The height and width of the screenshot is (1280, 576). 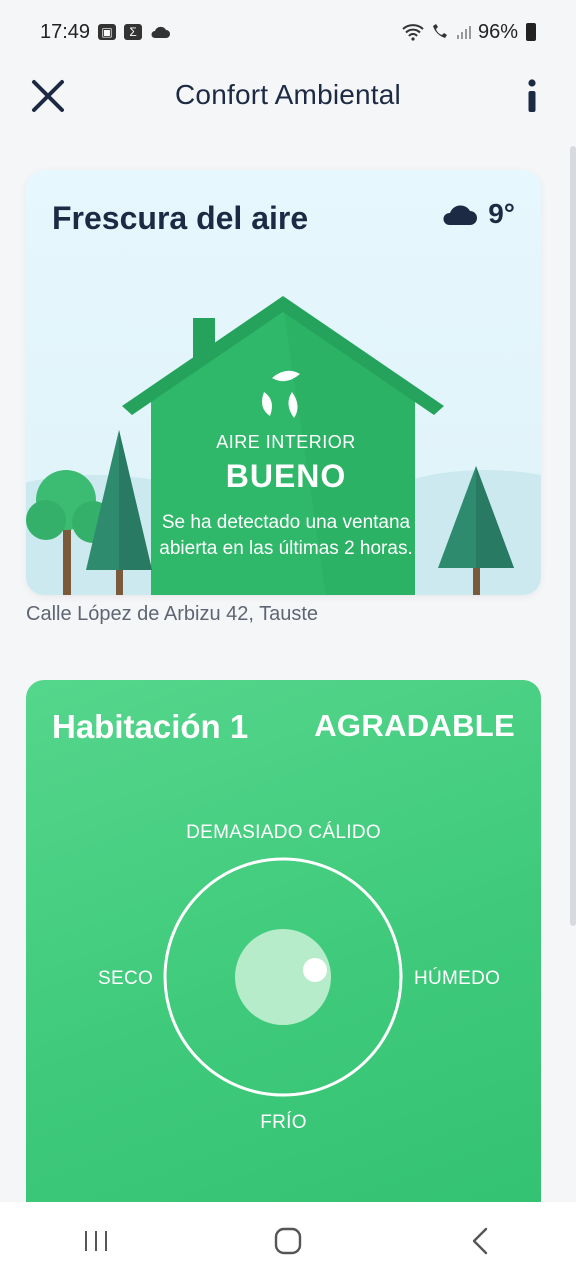 I want to click on axis-label-humid: HÚMEDO, so click(x=457, y=978).